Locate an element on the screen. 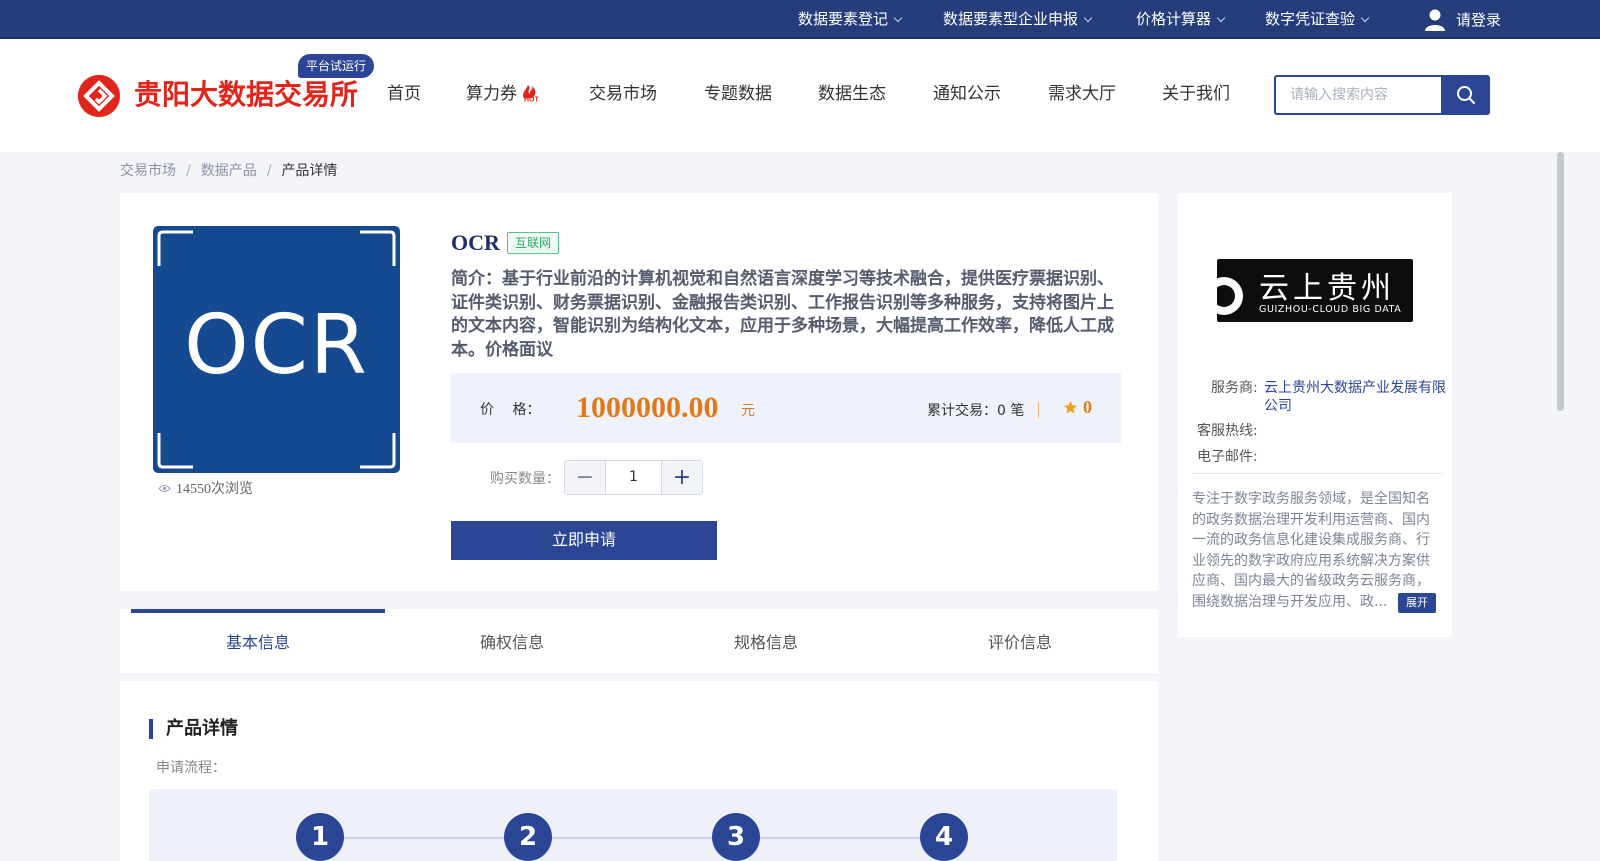 The height and width of the screenshot is (861, 1600). provider-name: 云上贵州大数据产业发展有限 公司 is located at coordinates (1355, 397).